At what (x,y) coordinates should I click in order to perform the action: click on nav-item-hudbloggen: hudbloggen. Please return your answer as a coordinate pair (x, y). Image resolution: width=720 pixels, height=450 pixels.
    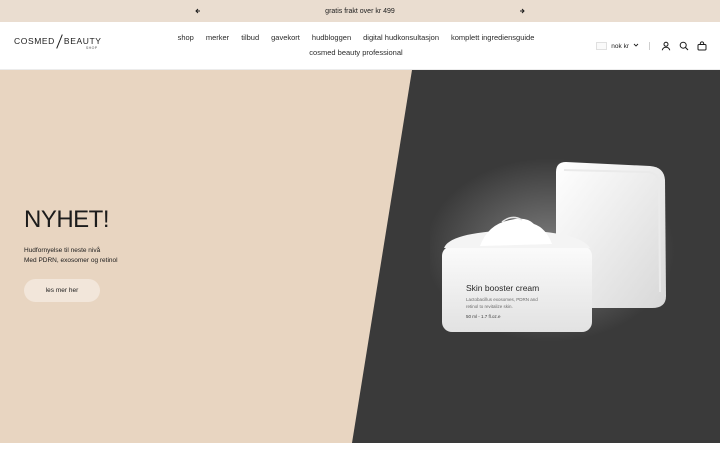
    Looking at the image, I should click on (331, 37).